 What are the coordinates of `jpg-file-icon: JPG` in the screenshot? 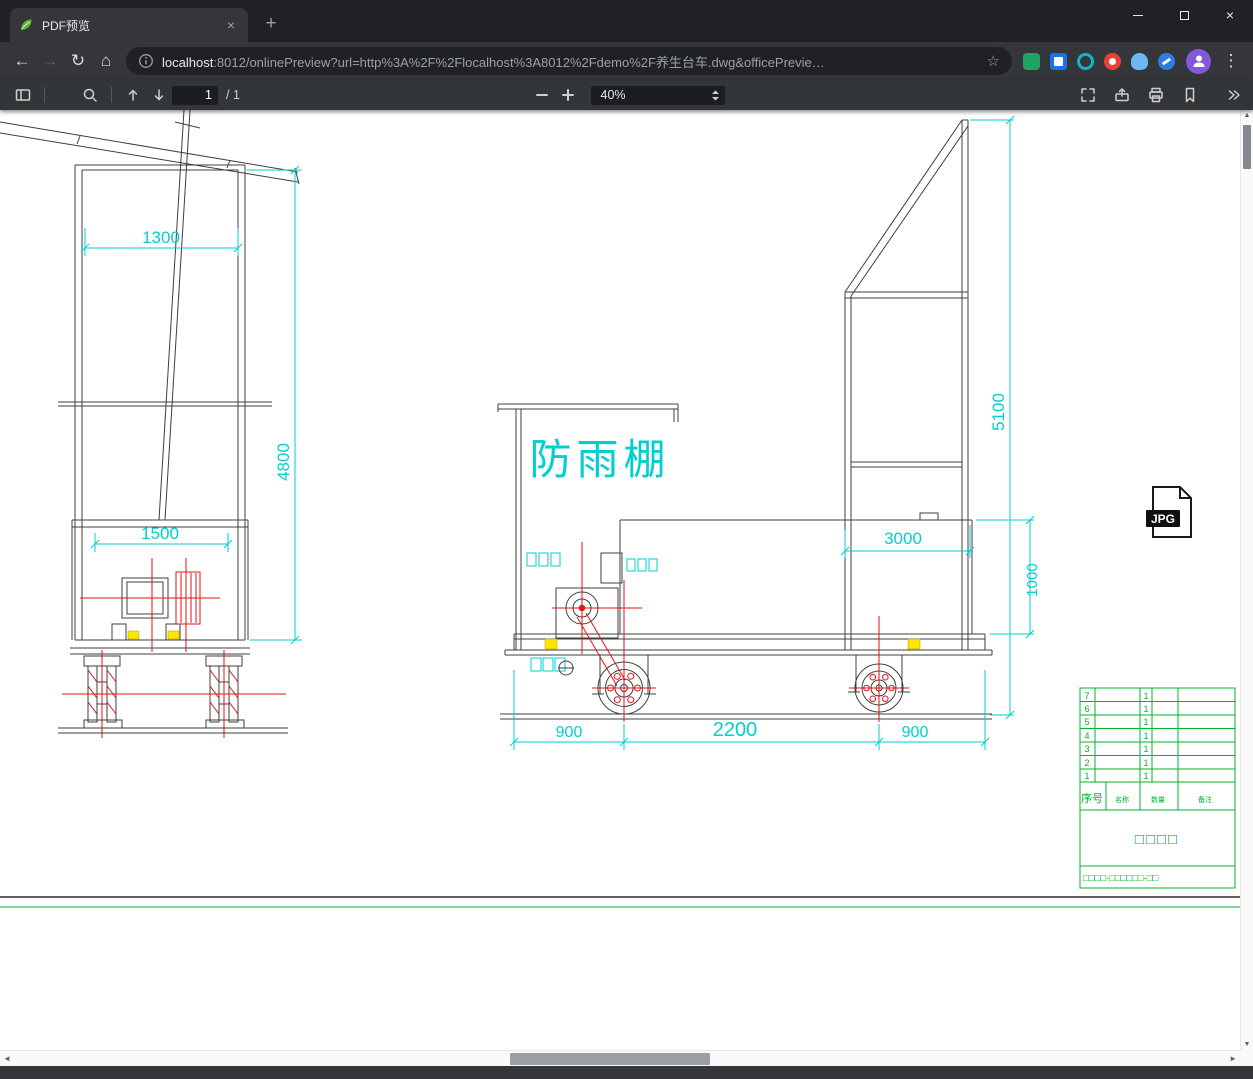 It's located at (1169, 512).